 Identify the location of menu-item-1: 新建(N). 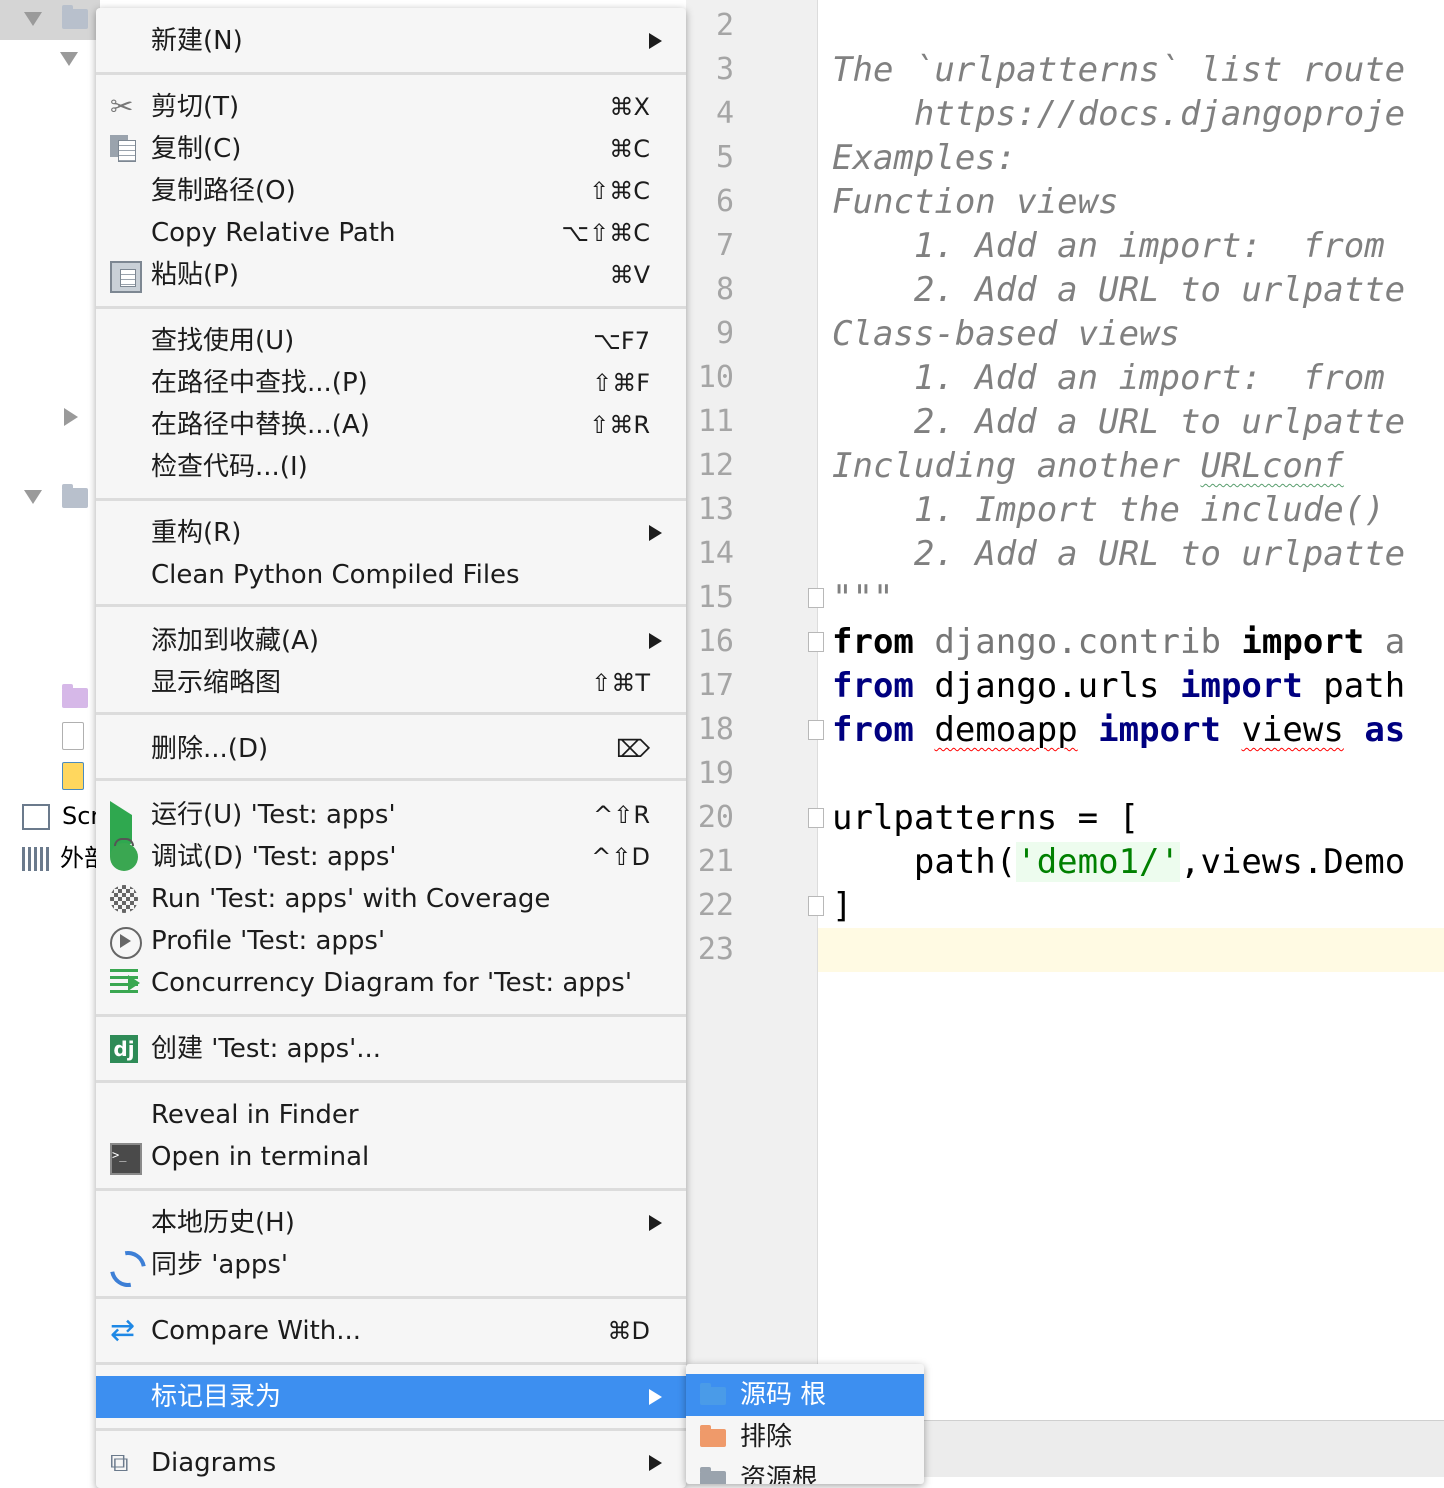
(391, 41).